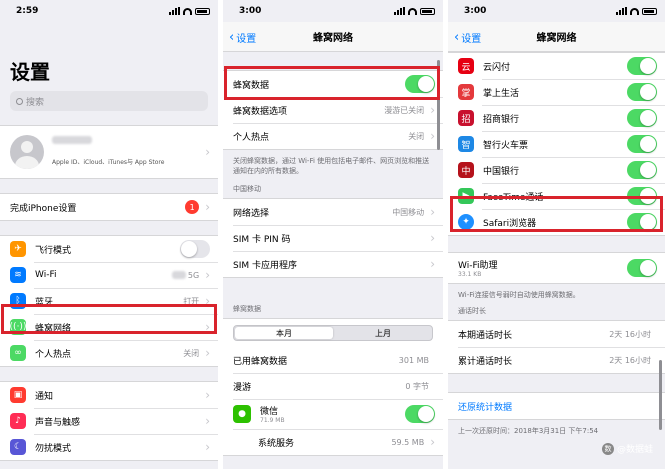  Describe the element at coordinates (383, 333) in the screenshot. I see `segment-last-month: 上月` at that location.